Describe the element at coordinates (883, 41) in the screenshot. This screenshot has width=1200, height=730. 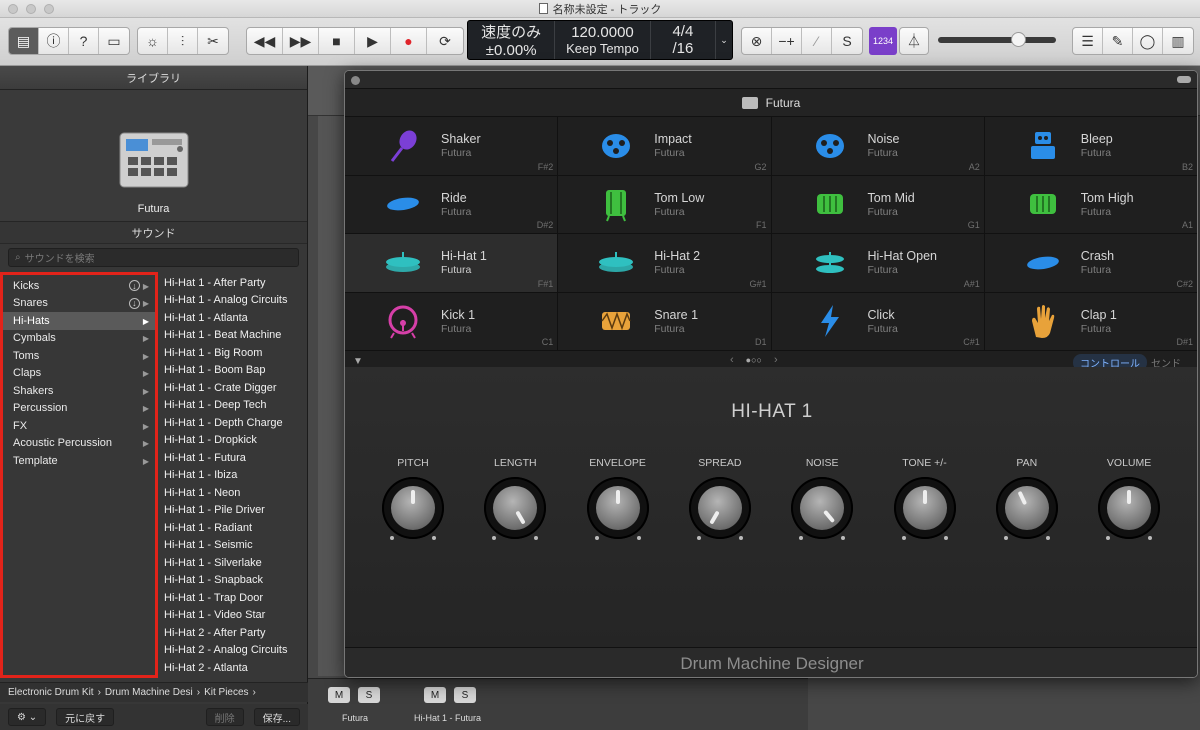
I see `count-in-button: 1234` at that location.